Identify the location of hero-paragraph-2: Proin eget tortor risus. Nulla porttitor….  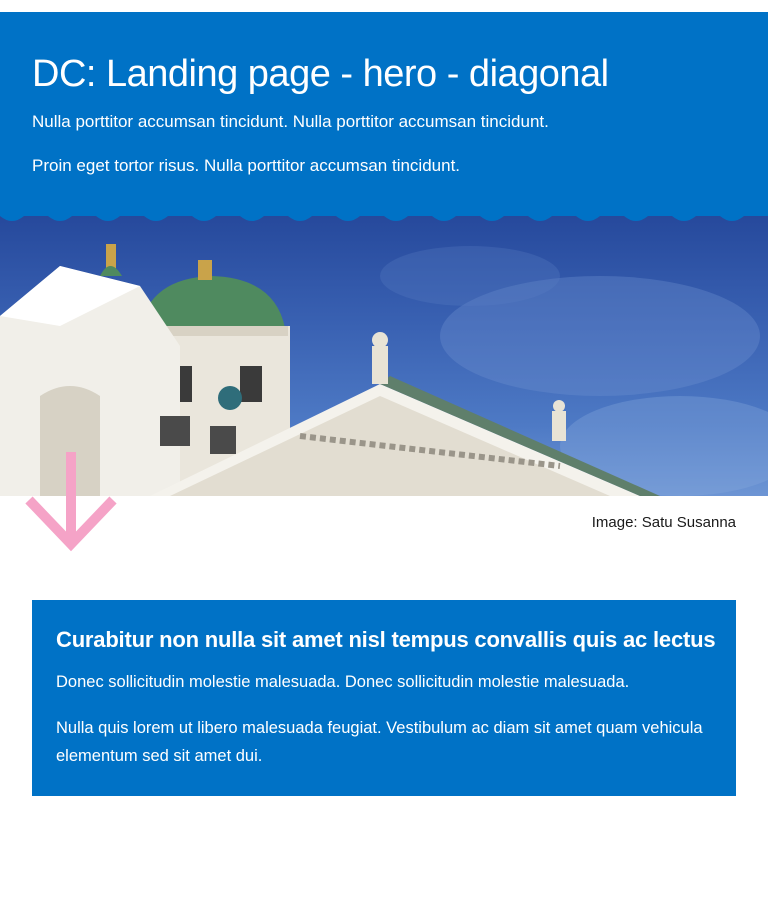
(246, 165).